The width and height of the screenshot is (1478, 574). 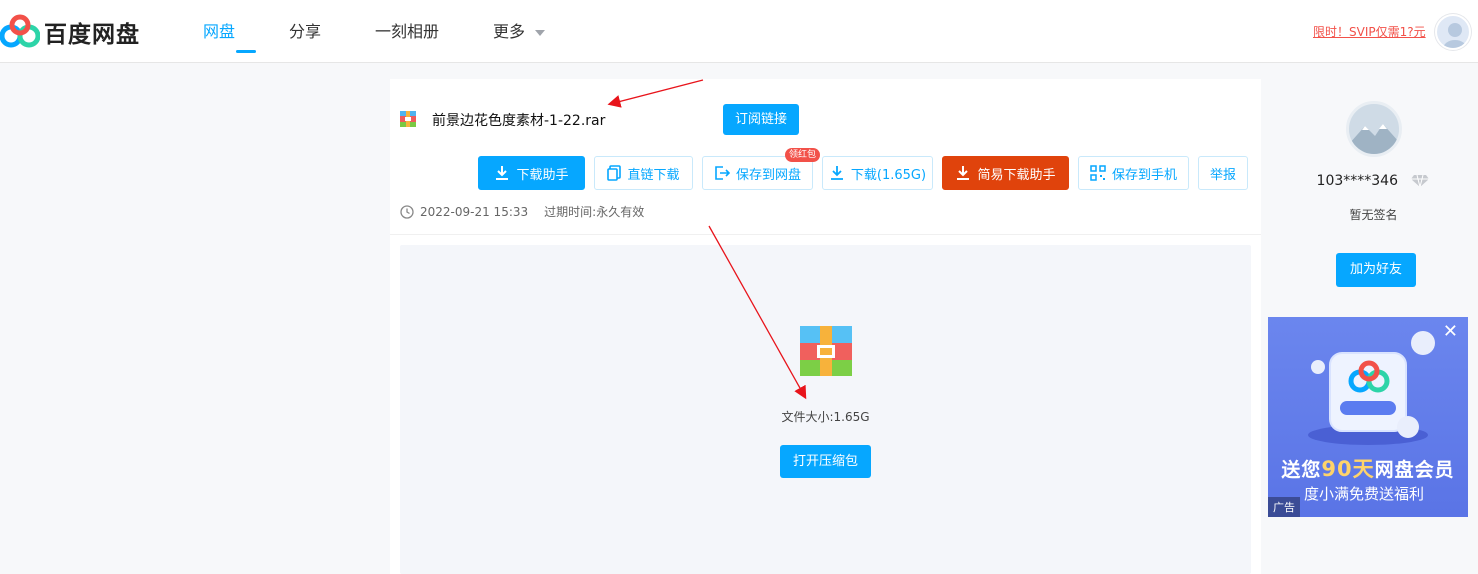 What do you see at coordinates (509, 31) in the screenshot?
I see `nav-label: 更多` at bounding box center [509, 31].